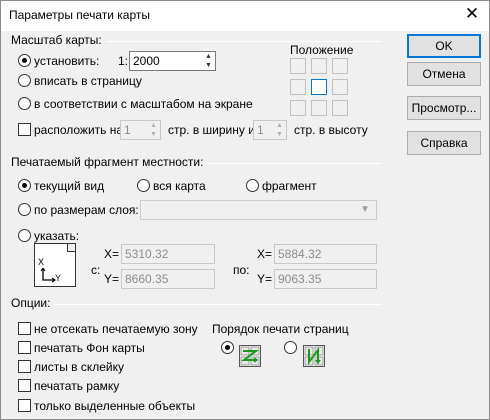 The image size is (490, 420). Describe the element at coordinates (241, 270) in the screenshot. I see `to-label: по:` at that location.